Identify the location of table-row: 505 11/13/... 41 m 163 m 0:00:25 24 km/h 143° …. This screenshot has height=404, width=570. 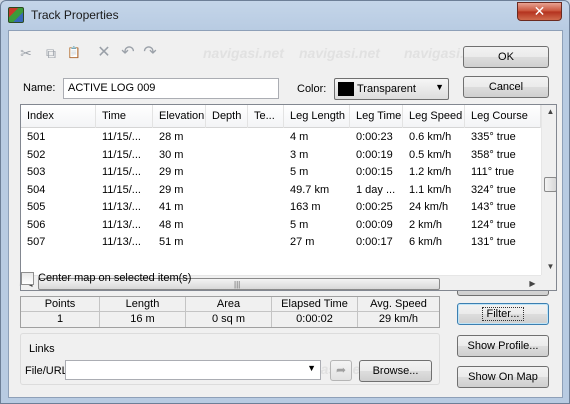
(281, 207).